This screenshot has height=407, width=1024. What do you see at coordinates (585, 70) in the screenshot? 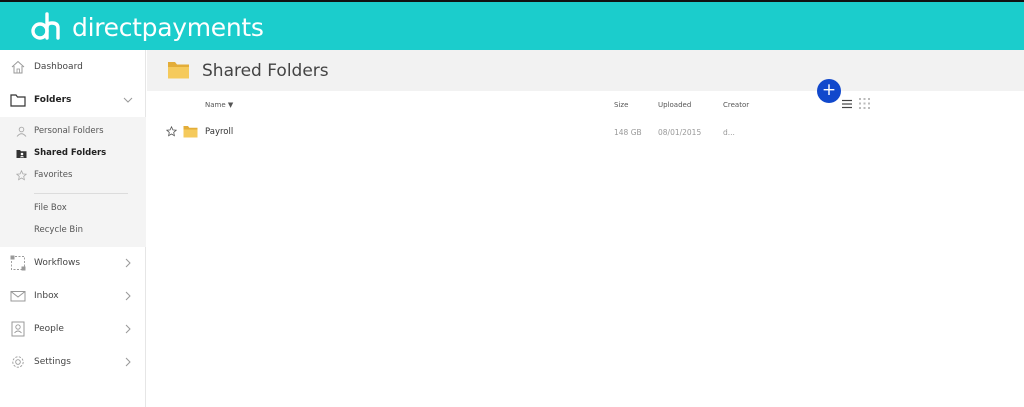
I see `page-header: Shared Folders` at bounding box center [585, 70].